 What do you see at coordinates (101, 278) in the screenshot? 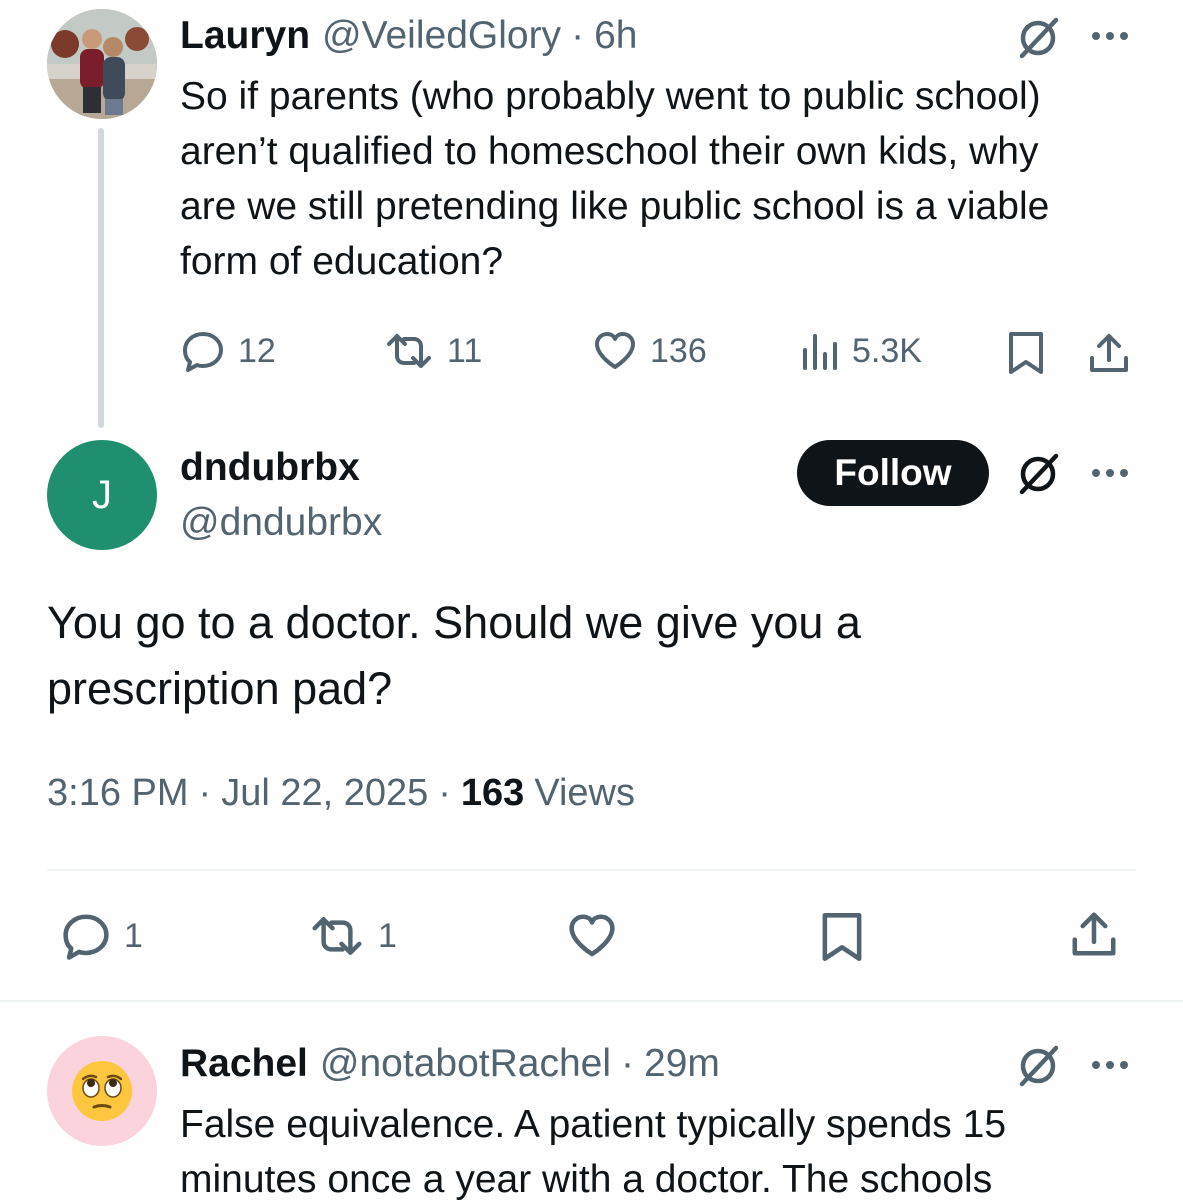
I see `thread-connector` at bounding box center [101, 278].